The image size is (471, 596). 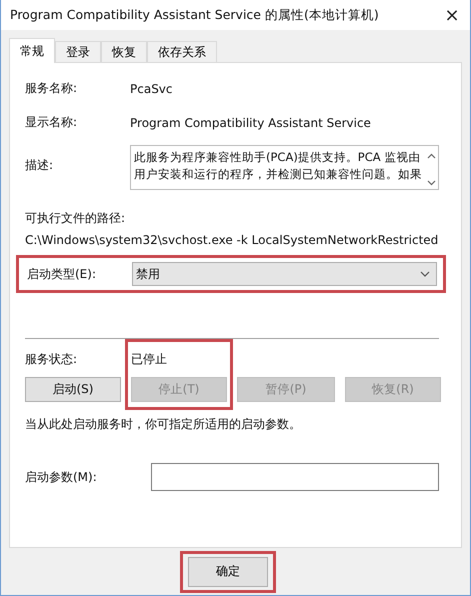 I want to click on scroll-down-icon, so click(x=431, y=183).